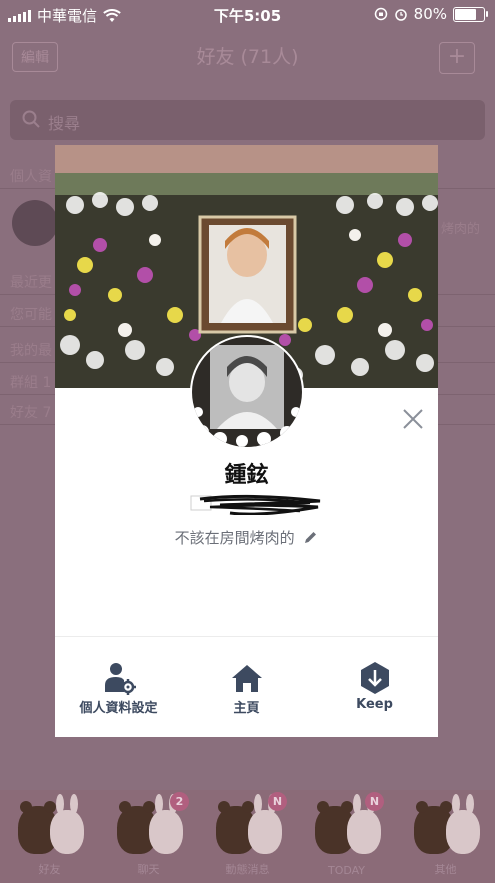 Image resolution: width=495 pixels, height=883 pixels. I want to click on tab-label: 聊天, so click(148, 869).